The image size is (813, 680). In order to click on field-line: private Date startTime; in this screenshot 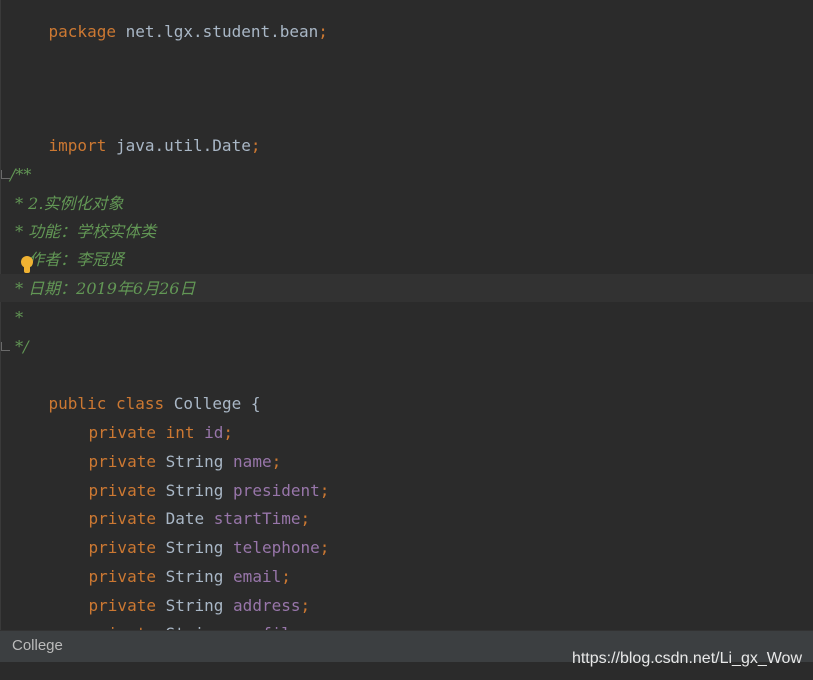, I will do `click(180, 502)`.